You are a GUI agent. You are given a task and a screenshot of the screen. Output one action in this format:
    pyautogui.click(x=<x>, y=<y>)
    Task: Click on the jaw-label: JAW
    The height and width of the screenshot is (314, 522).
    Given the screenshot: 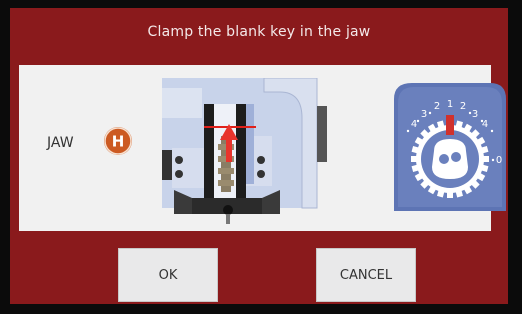 What is the action you would take?
    pyautogui.click(x=60, y=143)
    